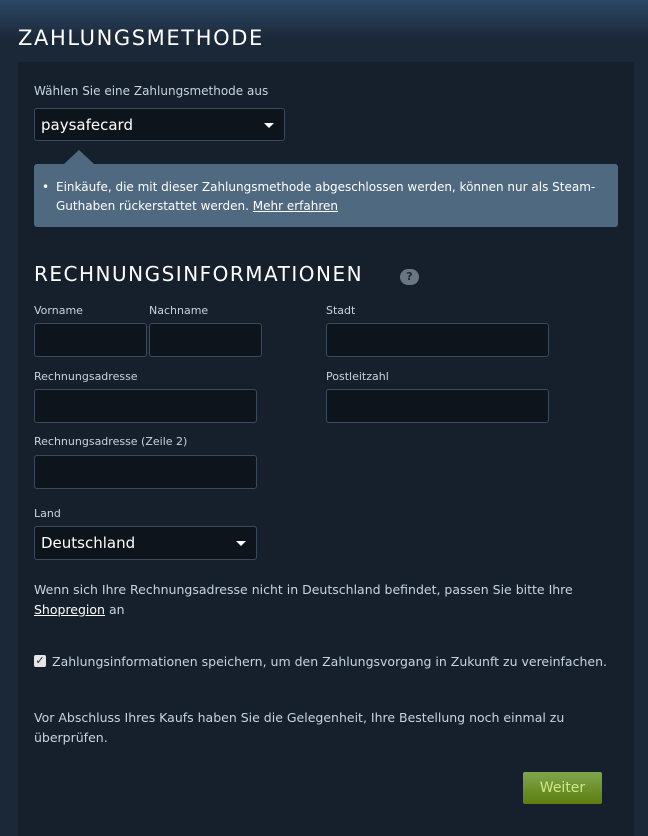  I want to click on country-label: Land, so click(47, 513).